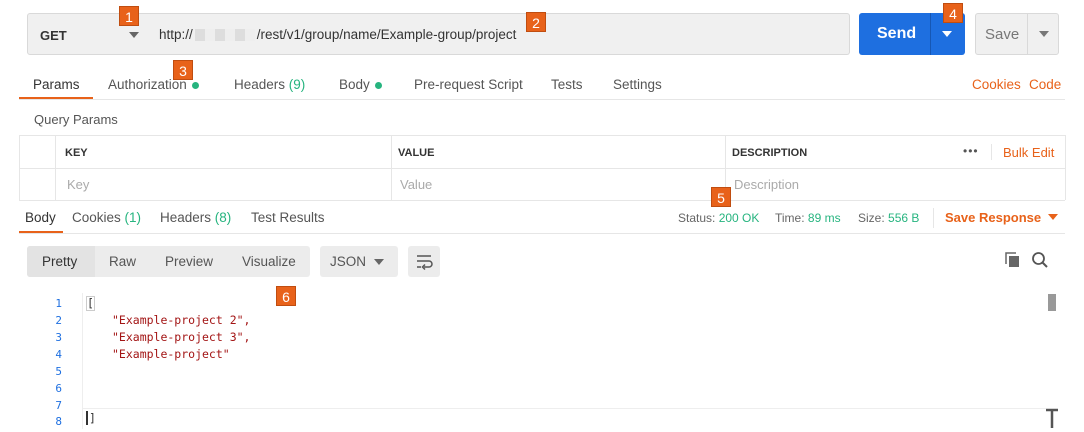 The height and width of the screenshot is (432, 1084). Describe the element at coordinates (1045, 84) in the screenshot. I see `code-link: Code` at that location.